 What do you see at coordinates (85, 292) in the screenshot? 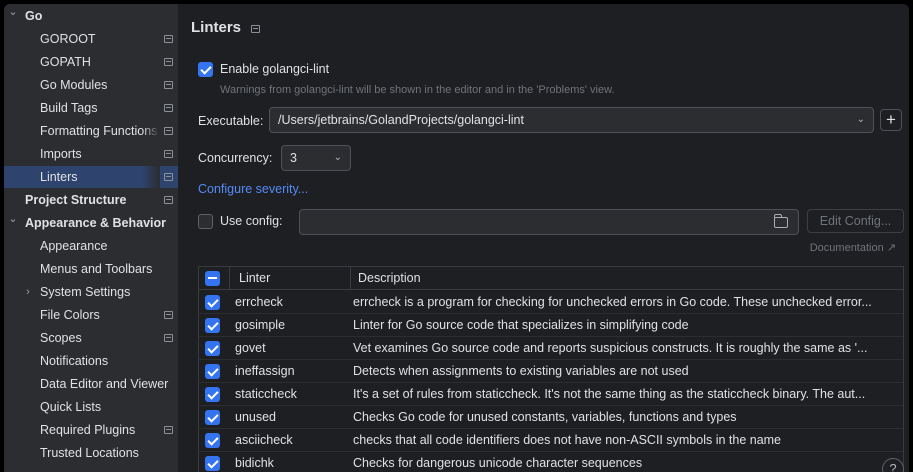
I see `sidebar-item-label: System Settings` at bounding box center [85, 292].